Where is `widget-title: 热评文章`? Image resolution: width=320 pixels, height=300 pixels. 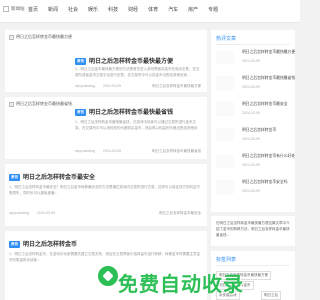 widget-title: 热评文章 is located at coordinates (226, 39).